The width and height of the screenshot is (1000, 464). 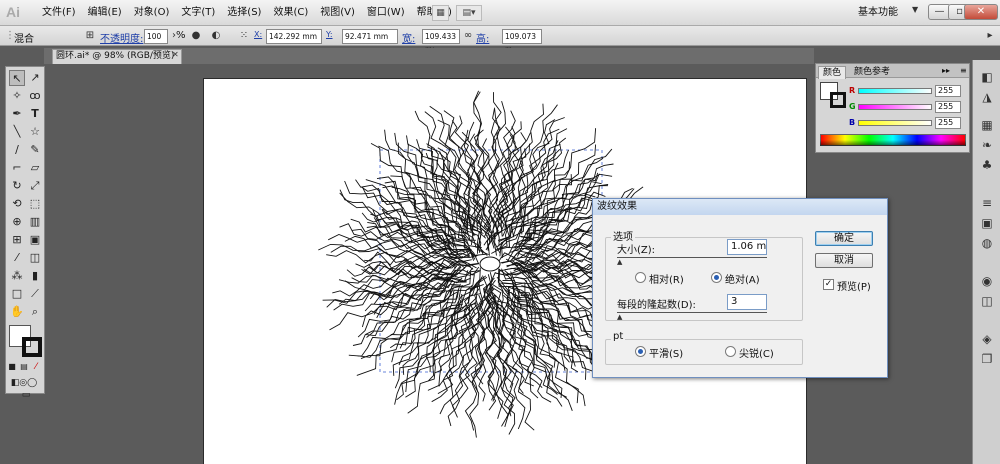 What do you see at coordinates (12, 367) in the screenshot?
I see `color-mode-icon: ■` at bounding box center [12, 367].